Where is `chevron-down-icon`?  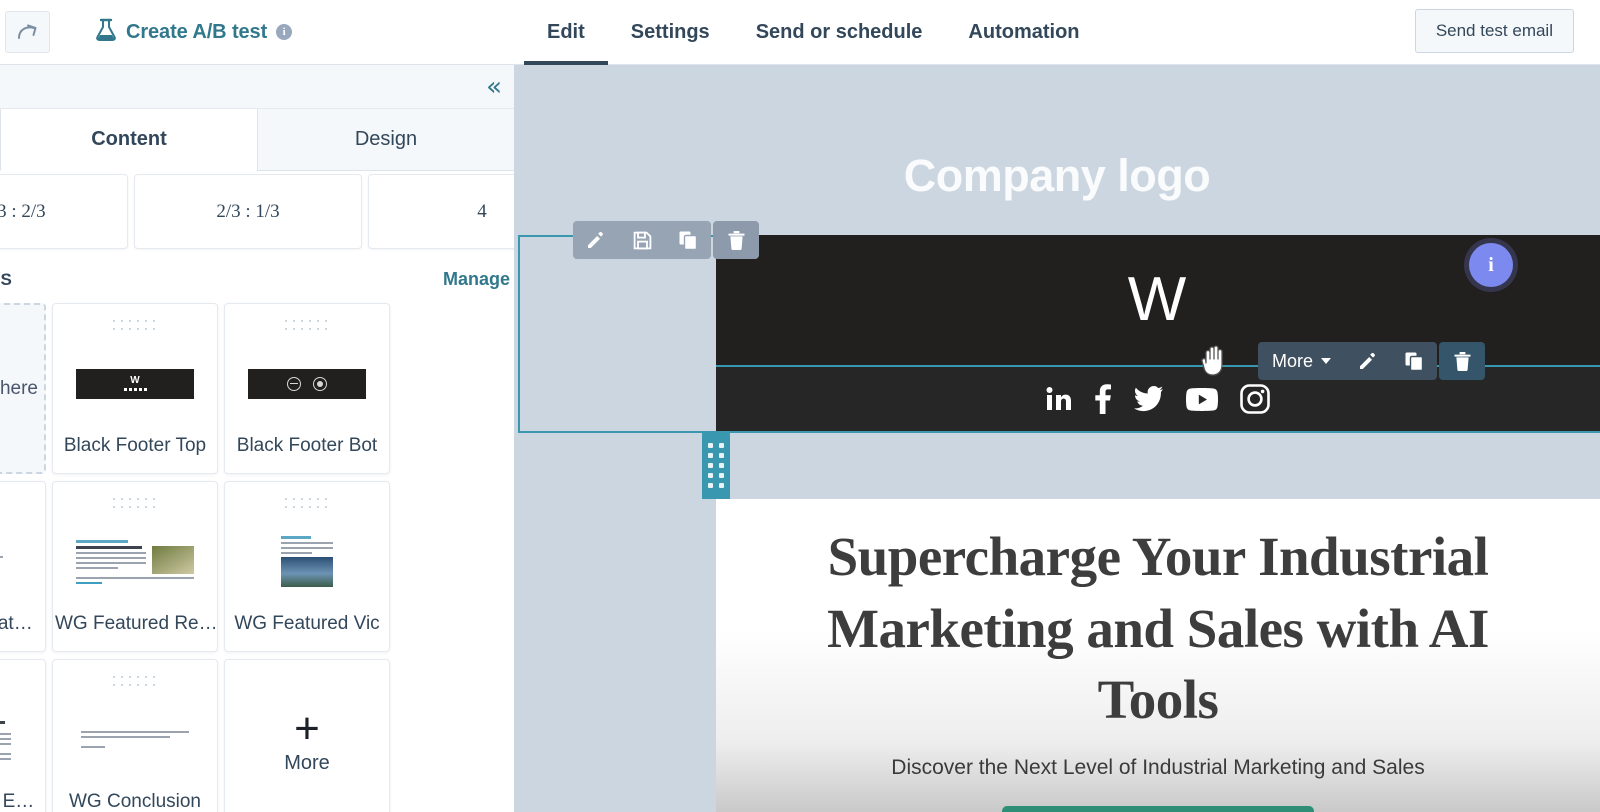 chevron-down-icon is located at coordinates (1326, 361).